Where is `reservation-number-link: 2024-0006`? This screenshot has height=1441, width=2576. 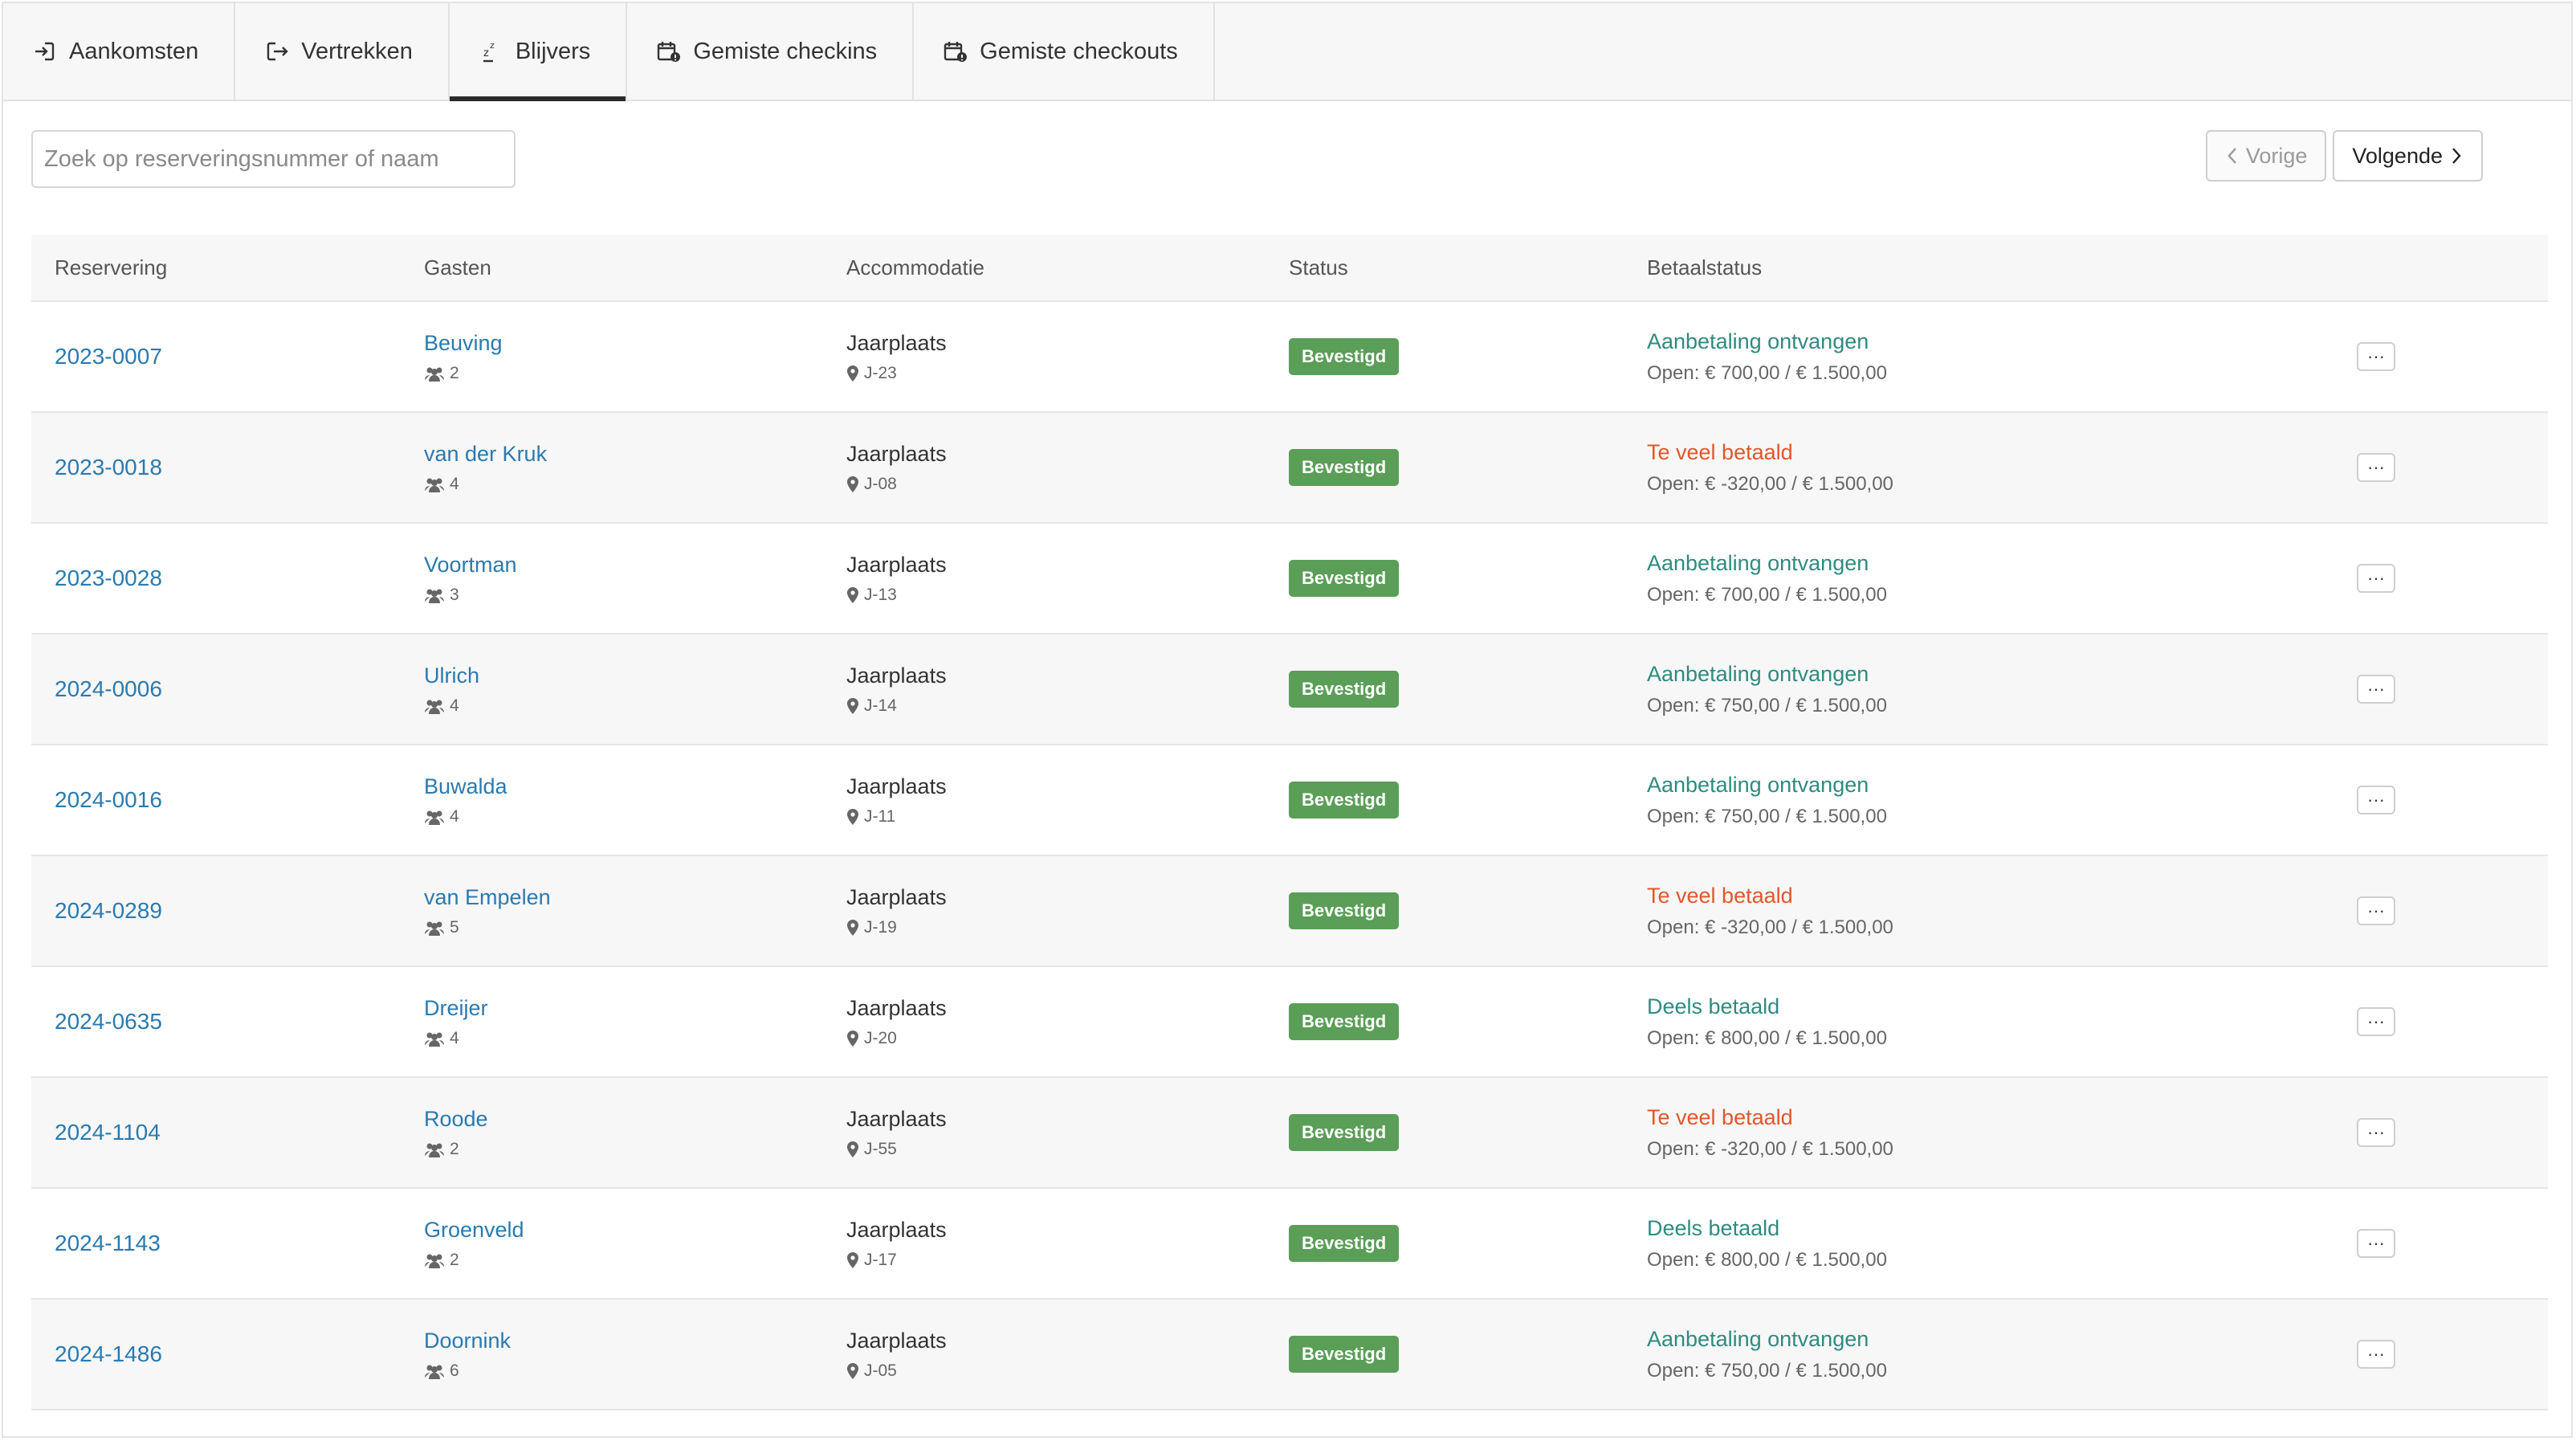
reservation-number-link: 2024-0006 is located at coordinates (108, 688).